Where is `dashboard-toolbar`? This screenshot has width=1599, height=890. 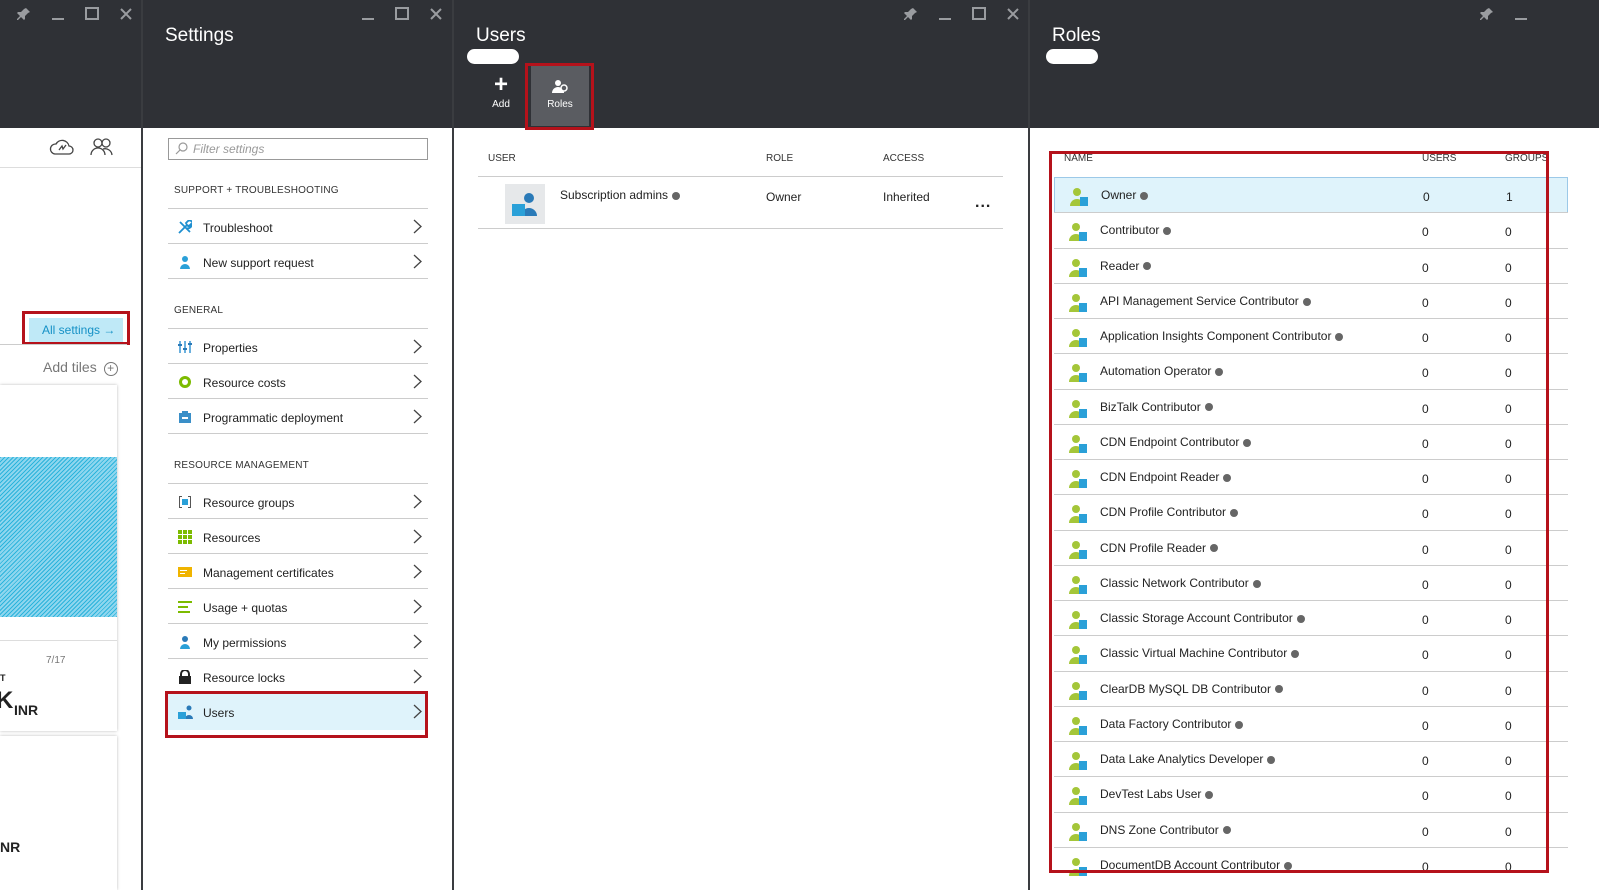 dashboard-toolbar is located at coordinates (70, 148).